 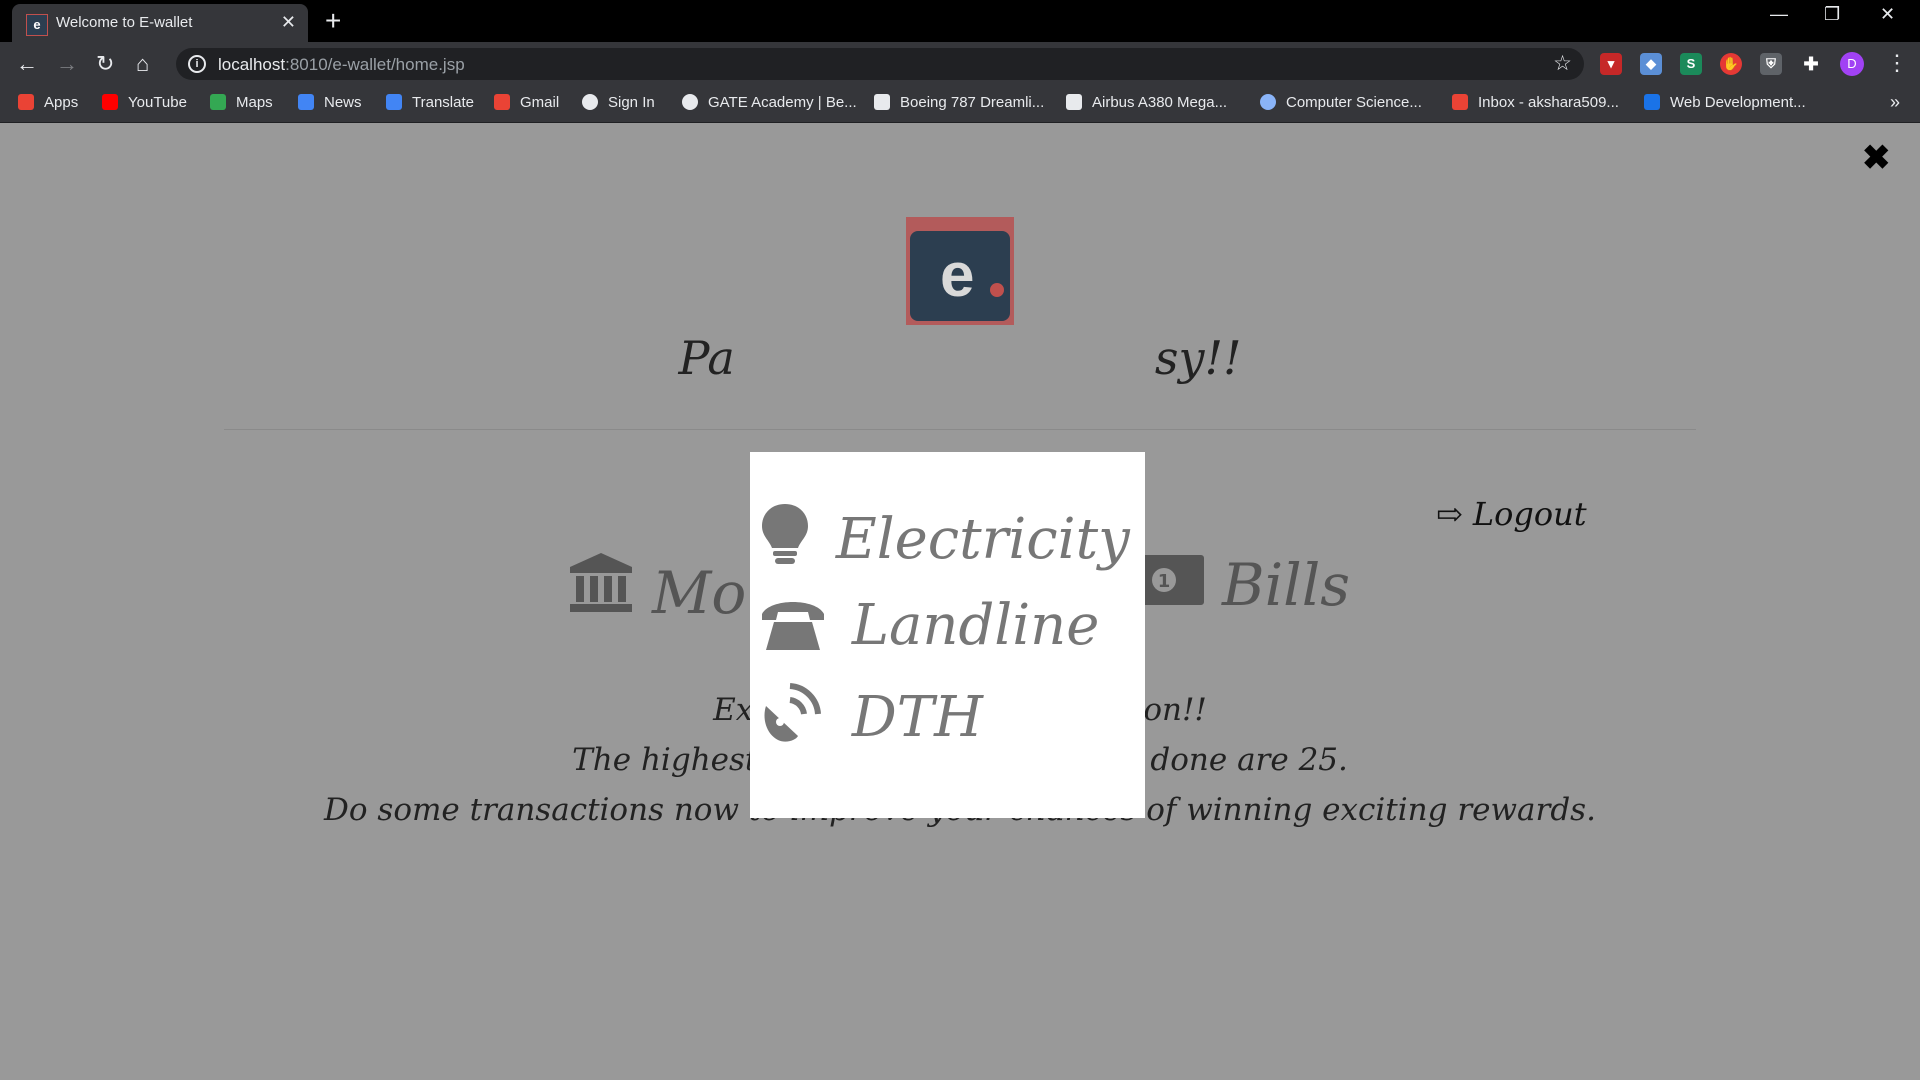 I want to click on bookmark-translate: Translate, so click(x=430, y=104).